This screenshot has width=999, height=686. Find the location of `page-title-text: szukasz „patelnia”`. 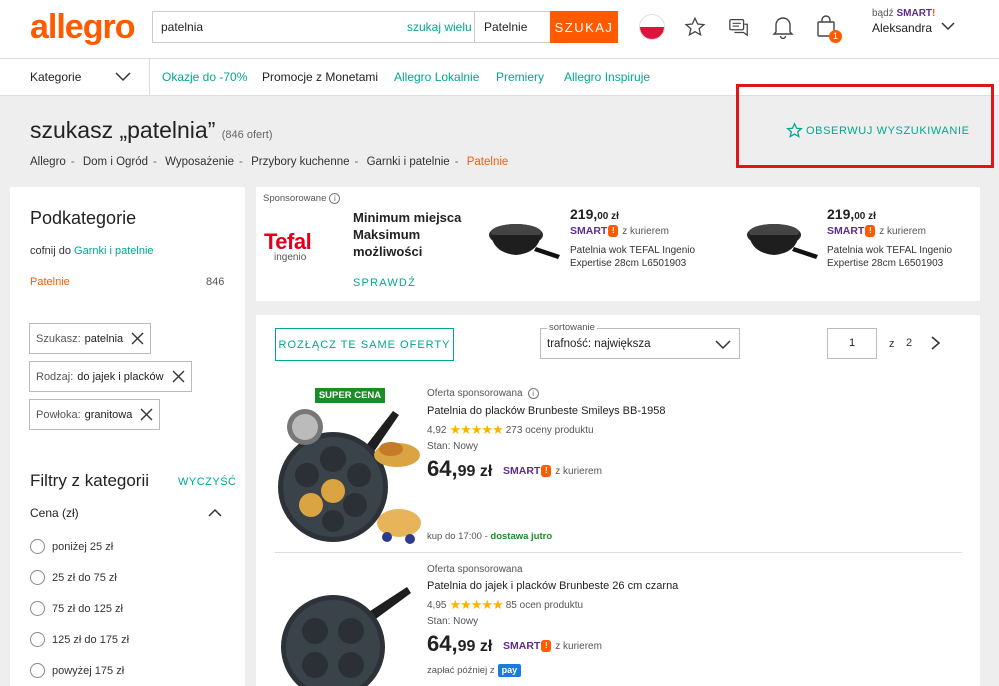

page-title-text: szukasz „patelnia” is located at coordinates (123, 130).